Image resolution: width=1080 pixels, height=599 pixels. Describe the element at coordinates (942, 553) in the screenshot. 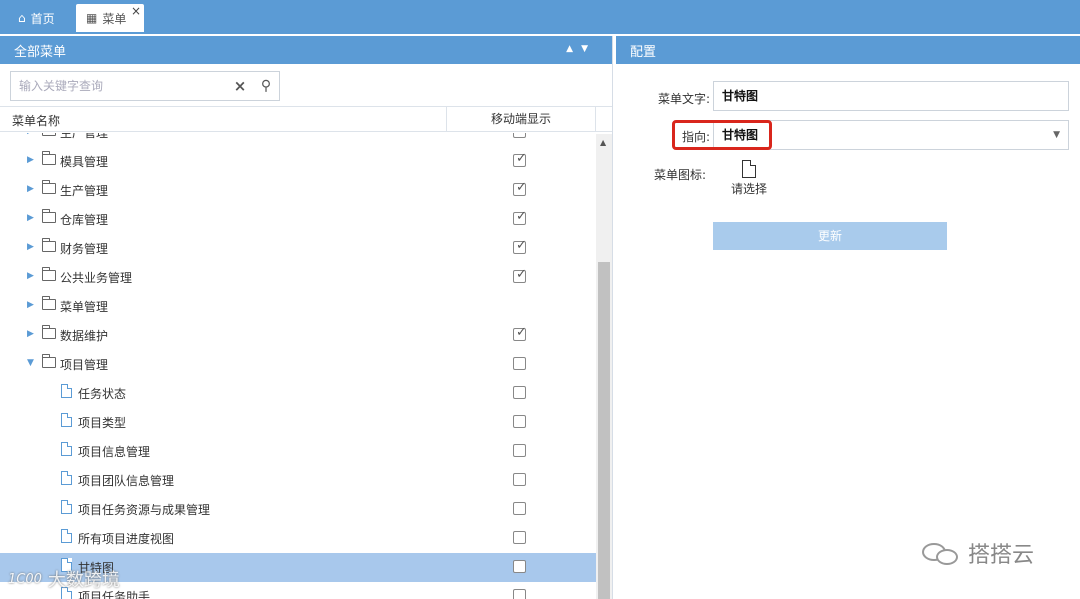

I see `wechat-icon` at that location.